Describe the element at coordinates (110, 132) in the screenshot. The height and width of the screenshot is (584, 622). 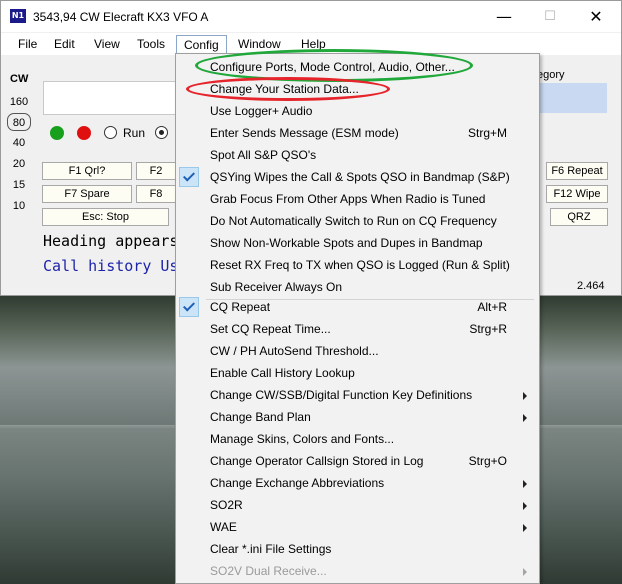
I see `run-radio` at that location.